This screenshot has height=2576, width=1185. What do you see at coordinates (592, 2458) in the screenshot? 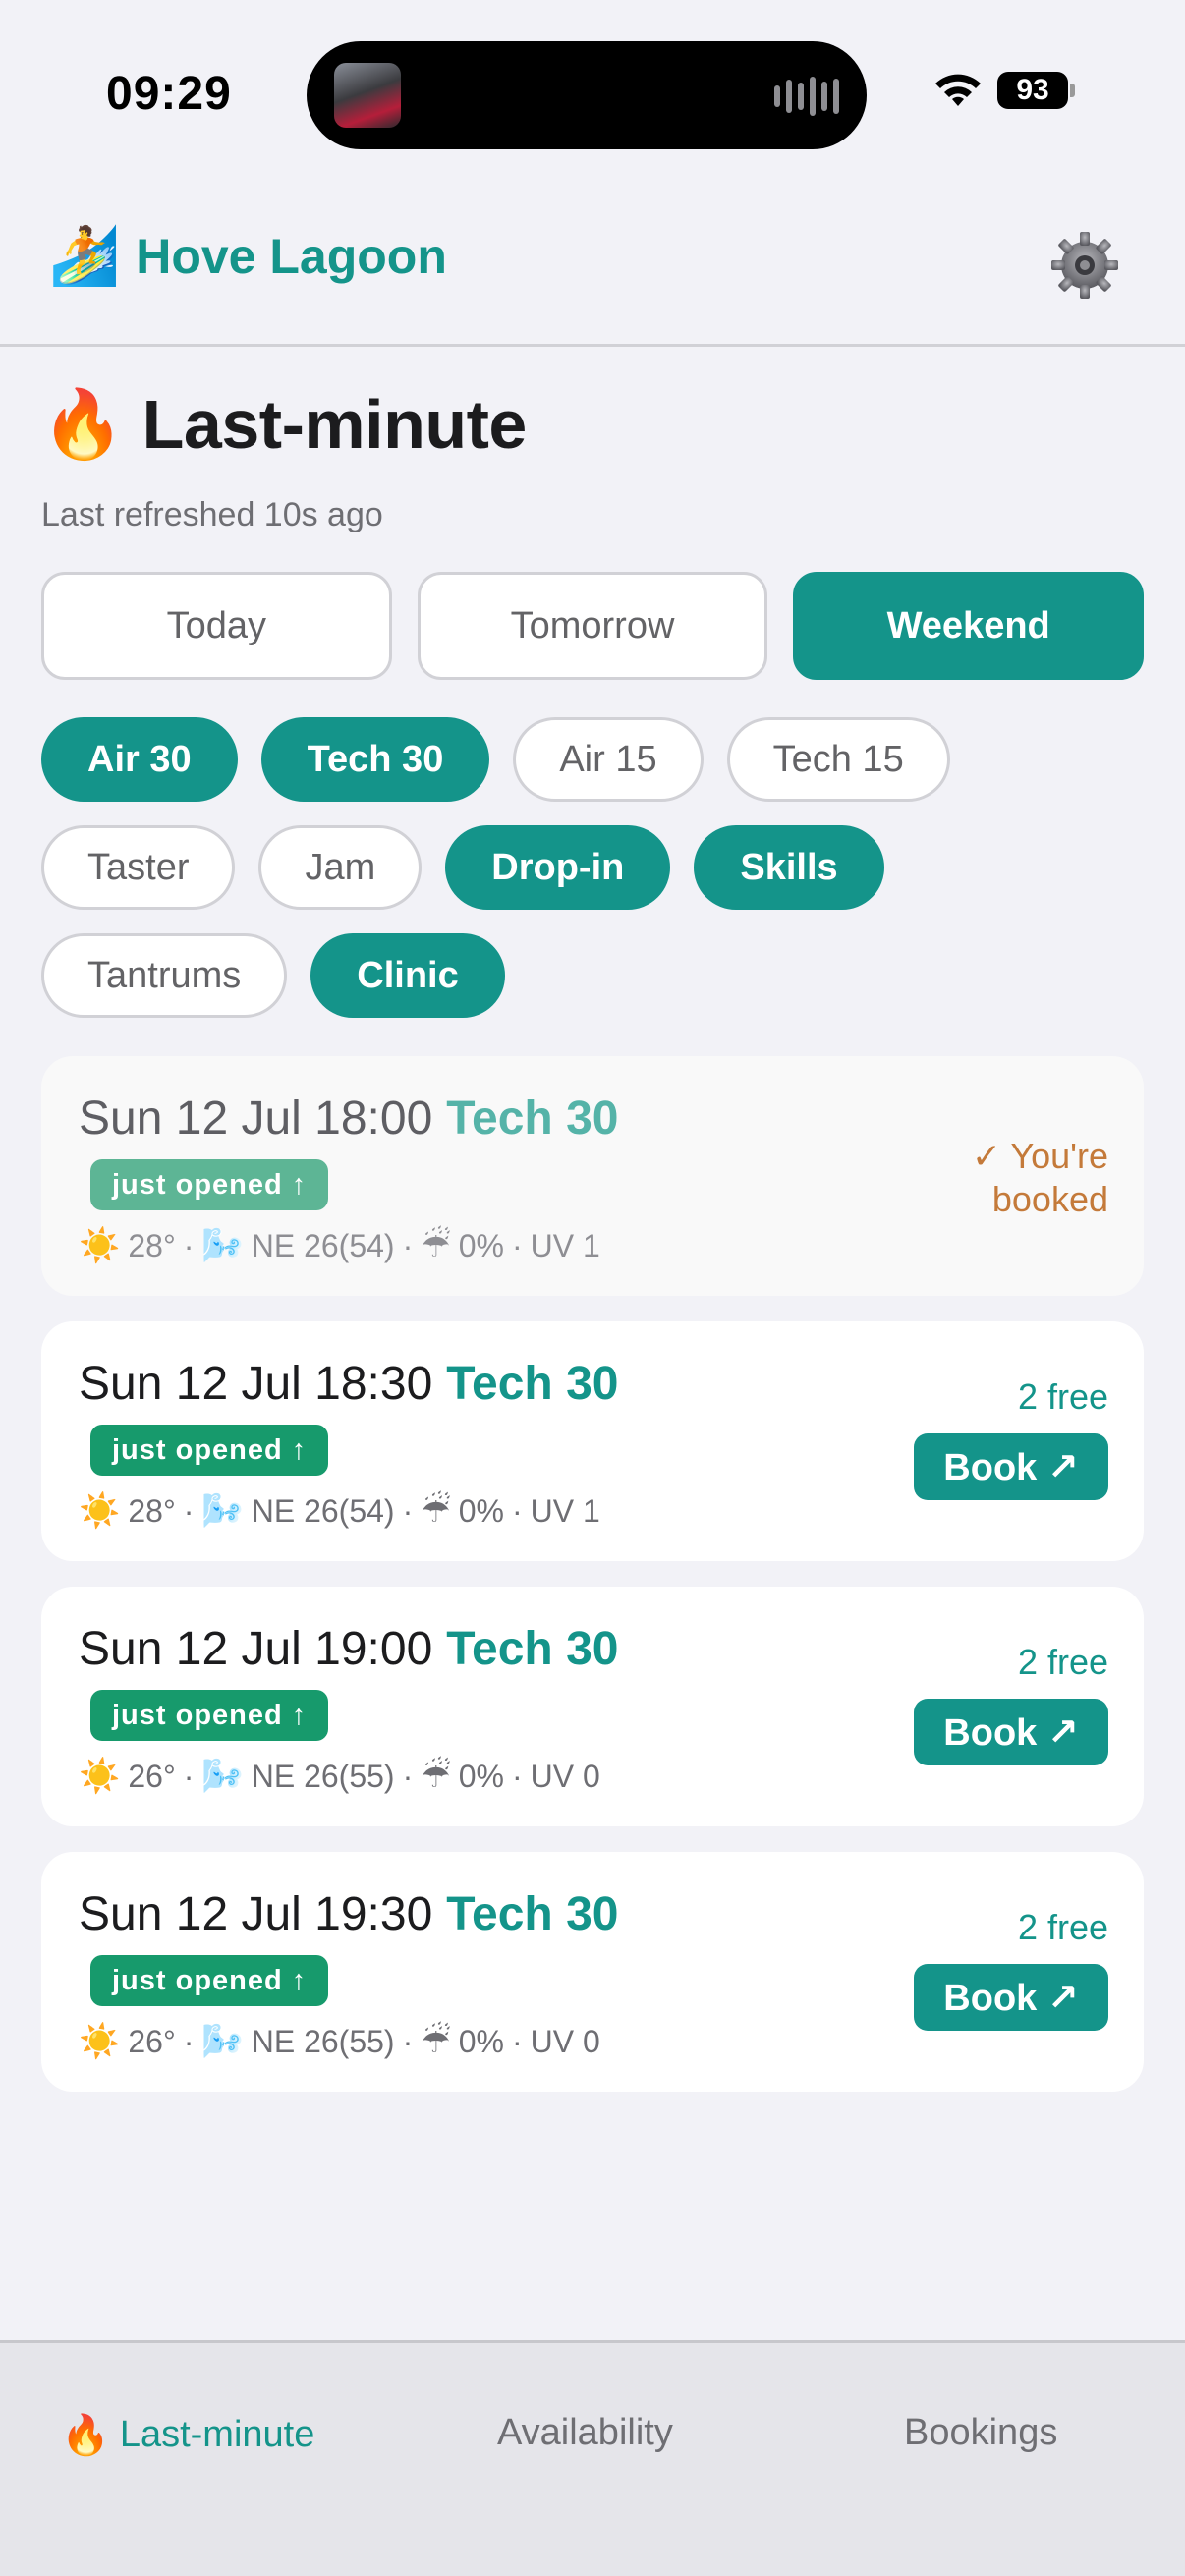
I see `bottom-tab-bar: 🔥 Last-minute Availability Bookings` at bounding box center [592, 2458].